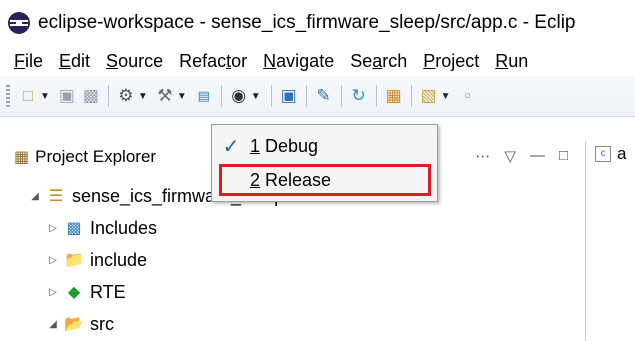 The height and width of the screenshot is (341, 635). What do you see at coordinates (585, 241) in the screenshot?
I see `view-divider` at bounding box center [585, 241].